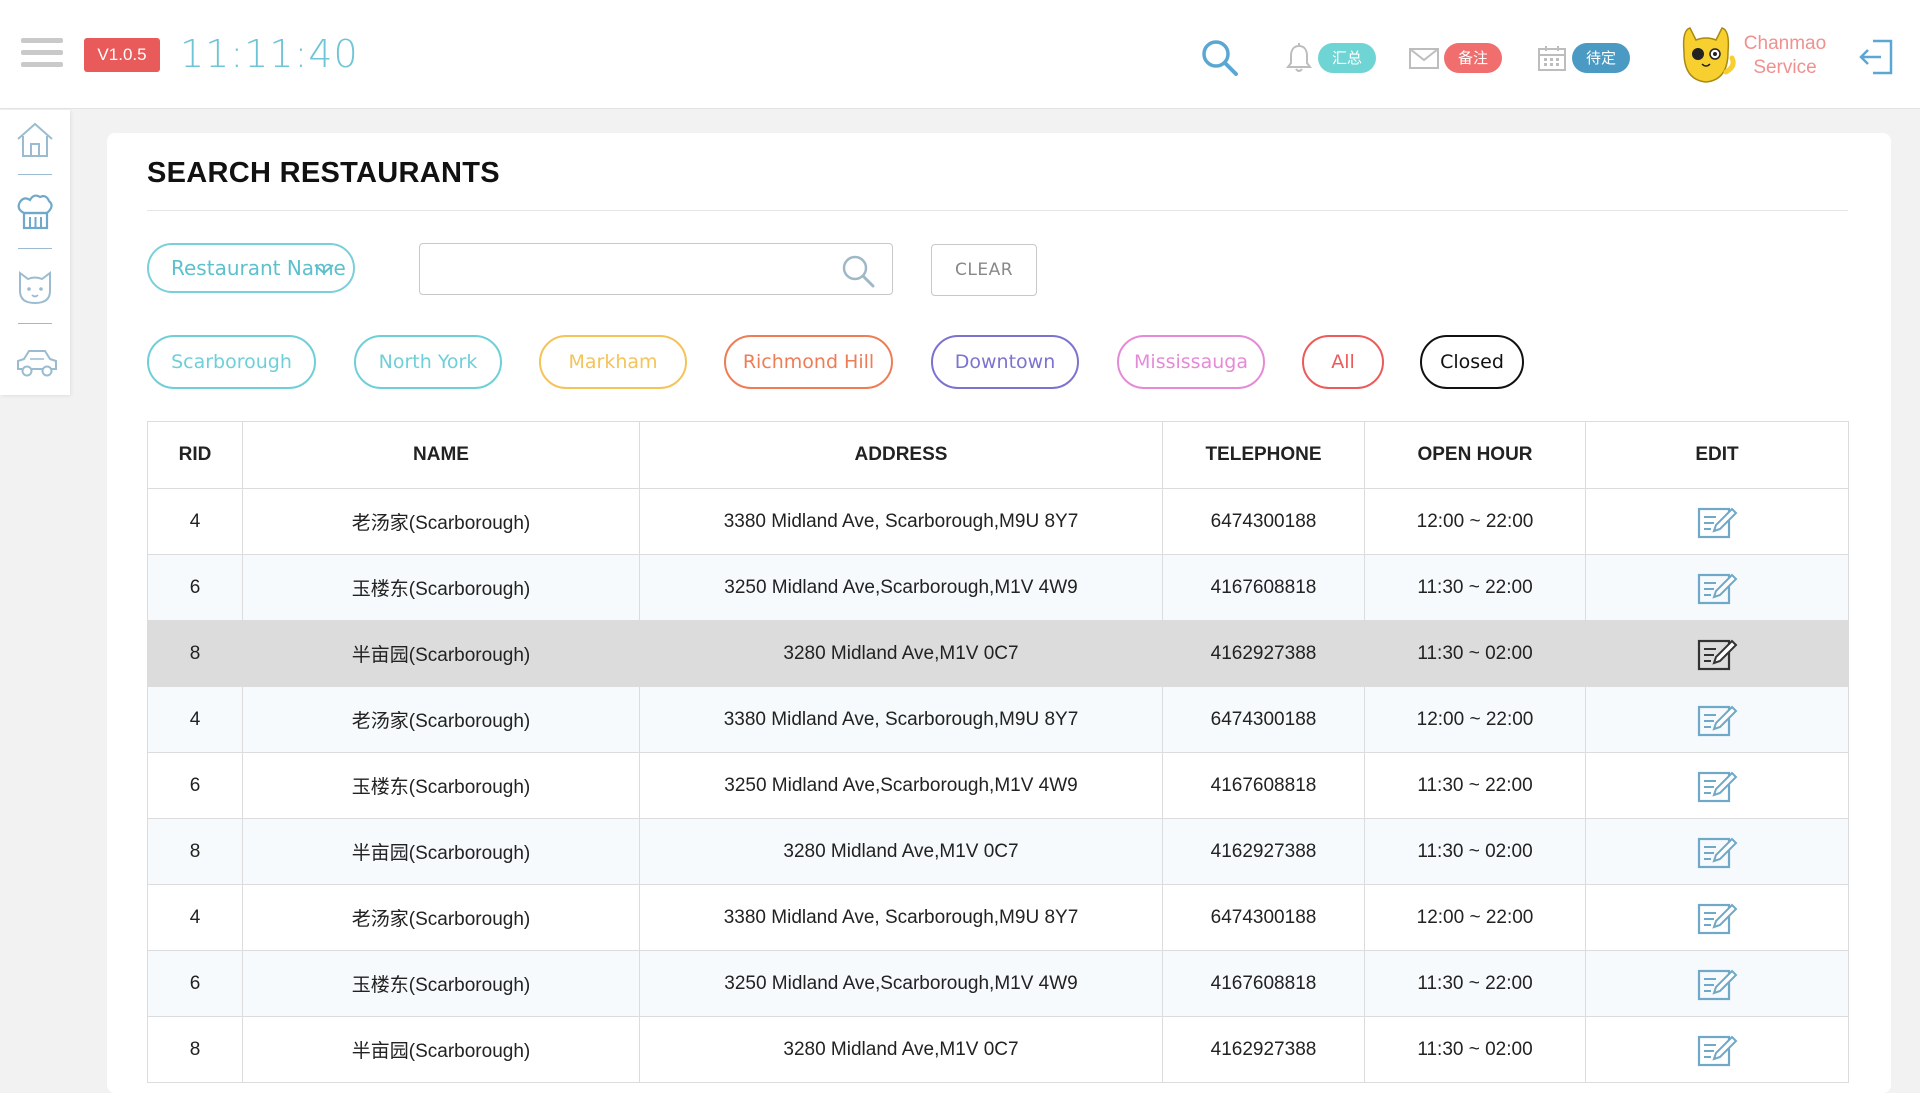 The height and width of the screenshot is (1093, 1920). What do you see at coordinates (1343, 362) in the screenshot?
I see `area-filter-all: All` at bounding box center [1343, 362].